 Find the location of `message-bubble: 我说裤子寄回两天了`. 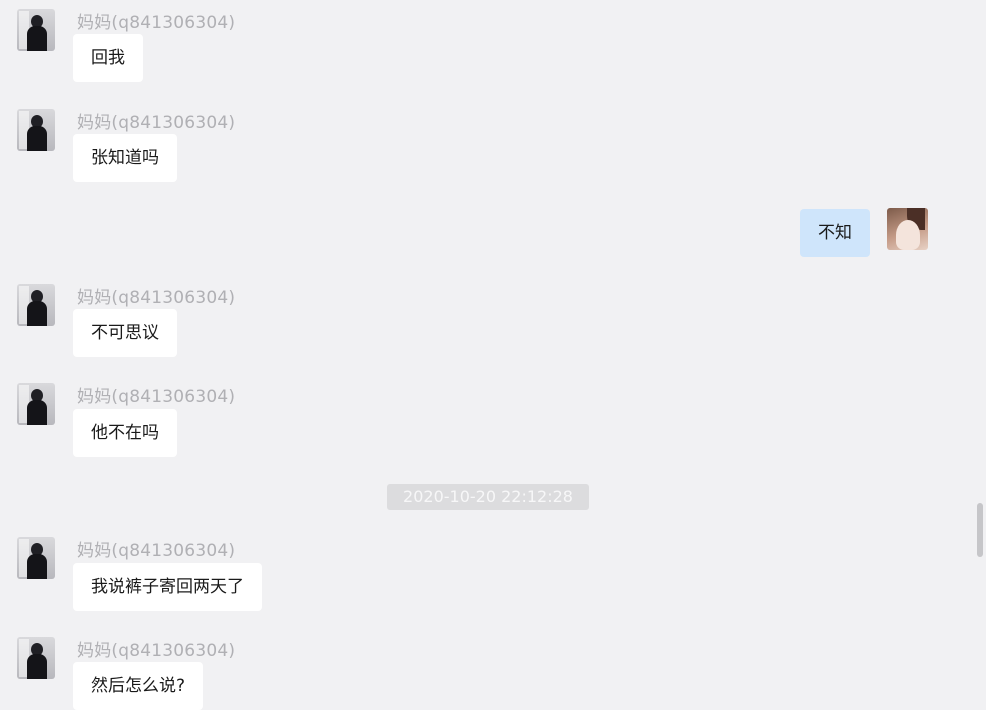

message-bubble: 我说裤子寄回两天了 is located at coordinates (167, 587).